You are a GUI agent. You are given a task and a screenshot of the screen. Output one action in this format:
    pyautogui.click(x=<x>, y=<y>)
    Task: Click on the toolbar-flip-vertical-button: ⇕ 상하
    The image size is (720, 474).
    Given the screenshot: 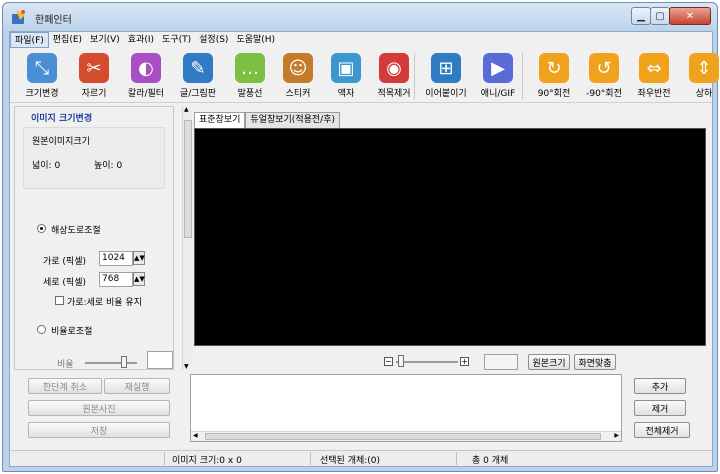 What is the action you would take?
    pyautogui.click(x=699, y=77)
    